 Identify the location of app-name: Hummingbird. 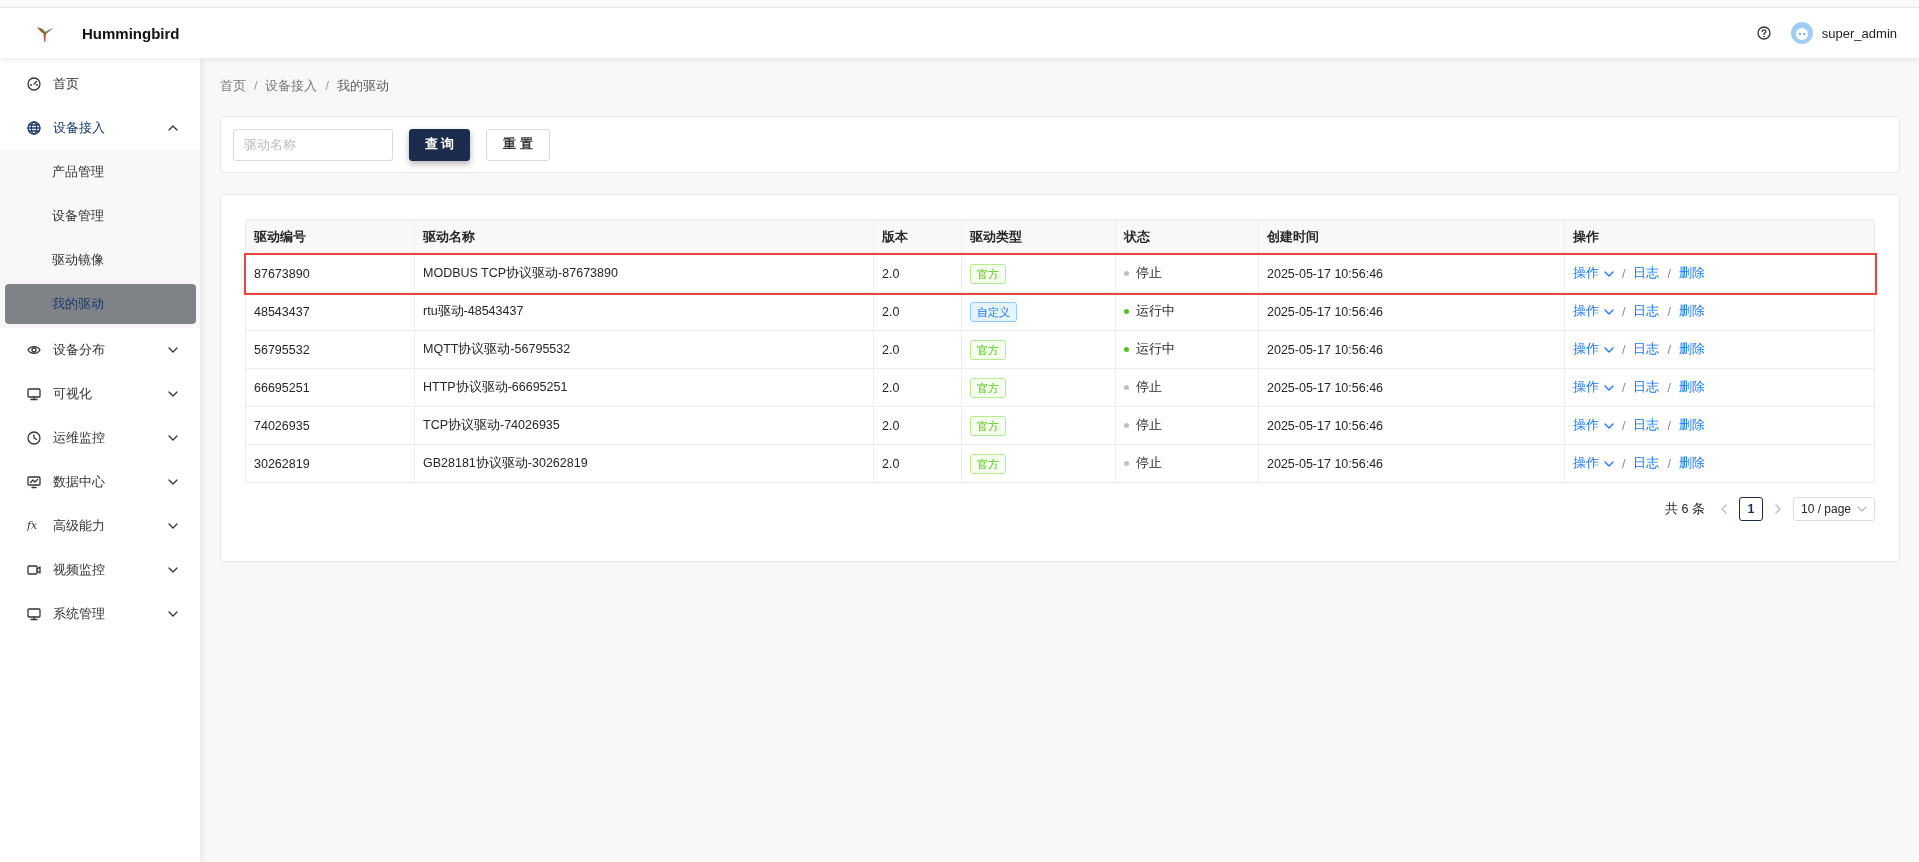
(131, 33).